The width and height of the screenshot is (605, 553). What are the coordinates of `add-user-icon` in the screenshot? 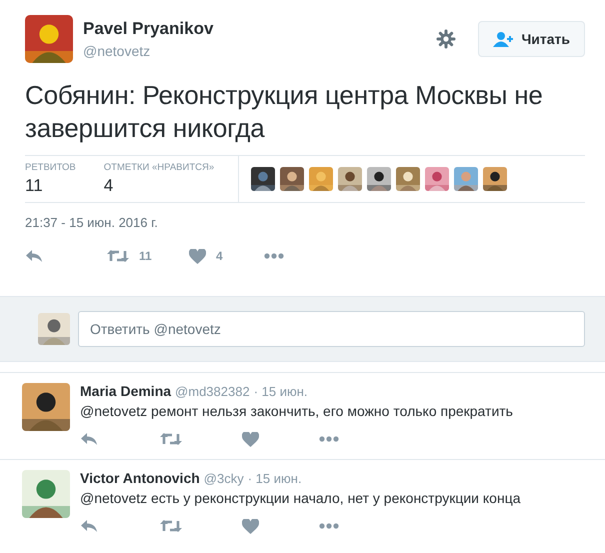 It's located at (504, 39).